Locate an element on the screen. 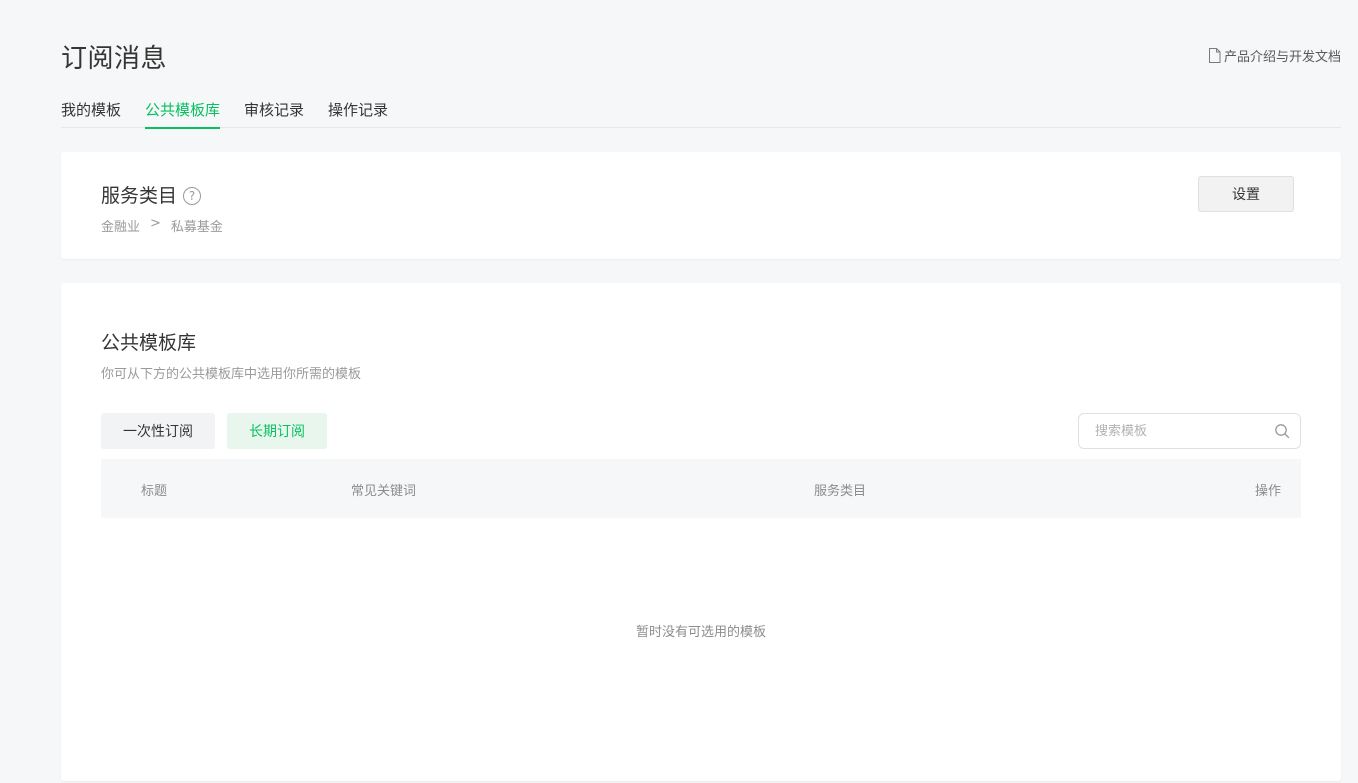 Image resolution: width=1358 pixels, height=783 pixels. search-box is located at coordinates (1189, 431).